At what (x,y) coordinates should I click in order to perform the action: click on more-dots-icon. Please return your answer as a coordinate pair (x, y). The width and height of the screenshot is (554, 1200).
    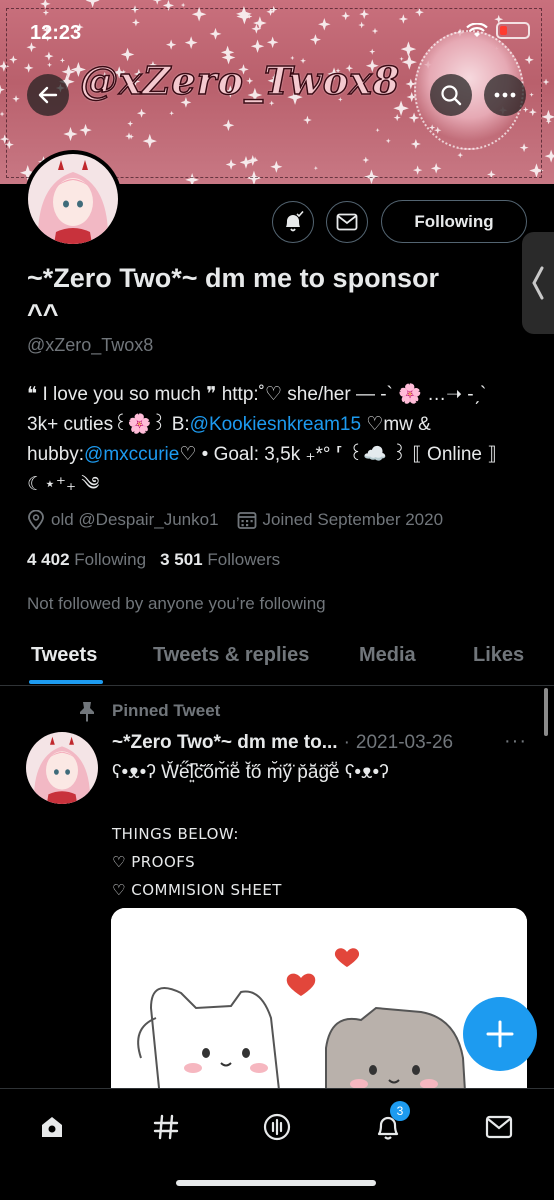
    Looking at the image, I should click on (505, 95).